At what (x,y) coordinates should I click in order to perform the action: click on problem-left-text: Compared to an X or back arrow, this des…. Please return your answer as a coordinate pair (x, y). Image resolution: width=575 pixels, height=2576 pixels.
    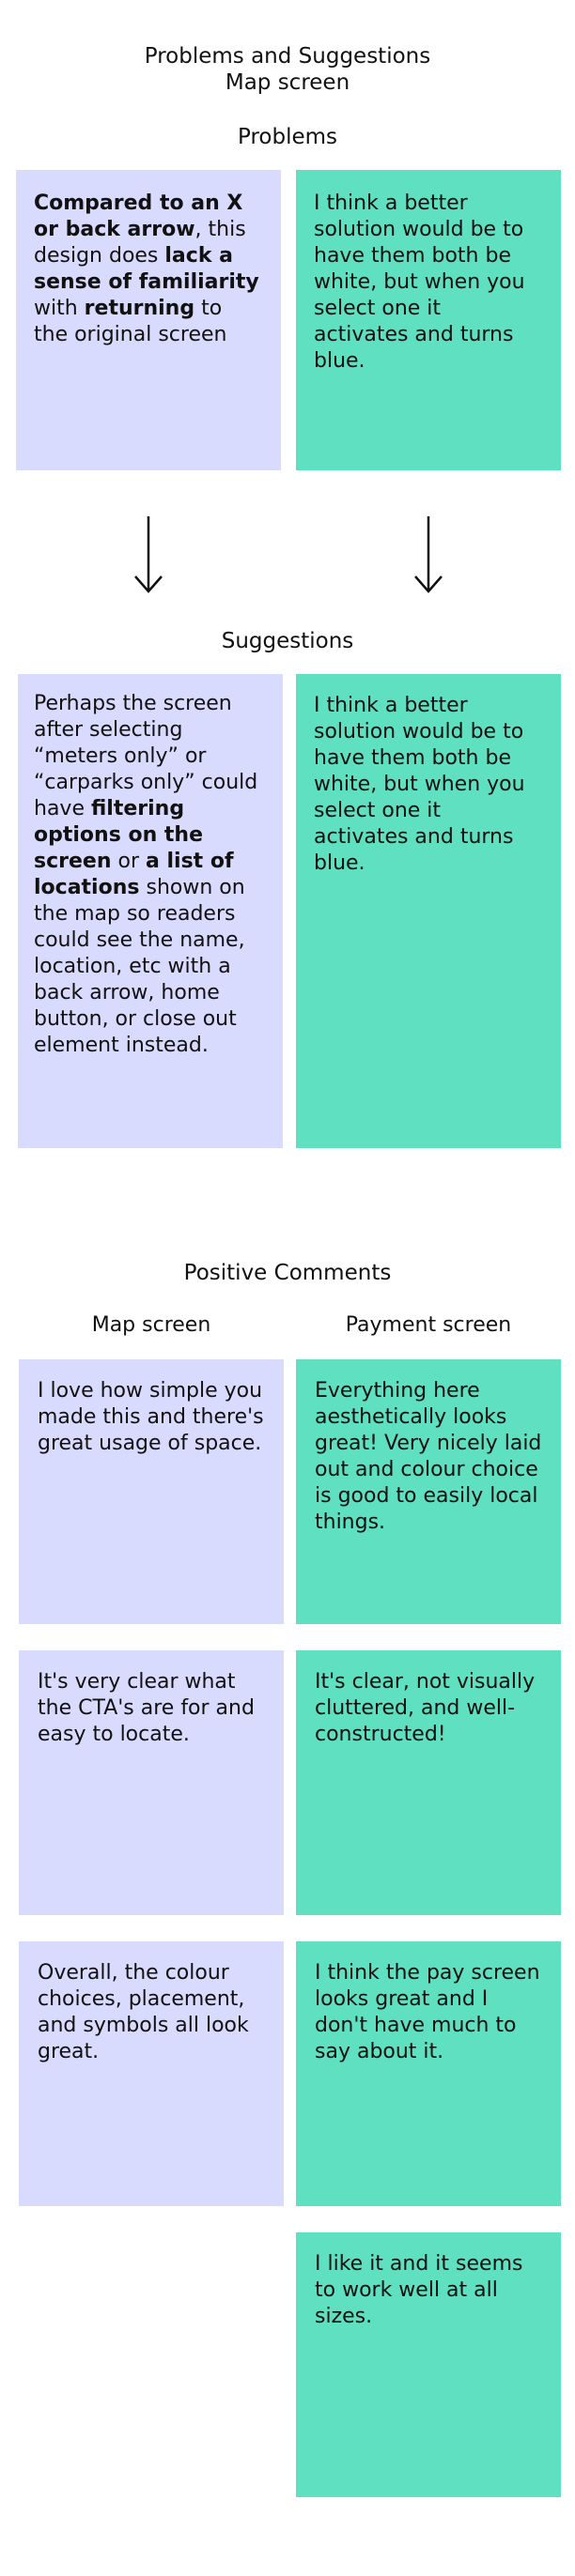
    Looking at the image, I should click on (146, 269).